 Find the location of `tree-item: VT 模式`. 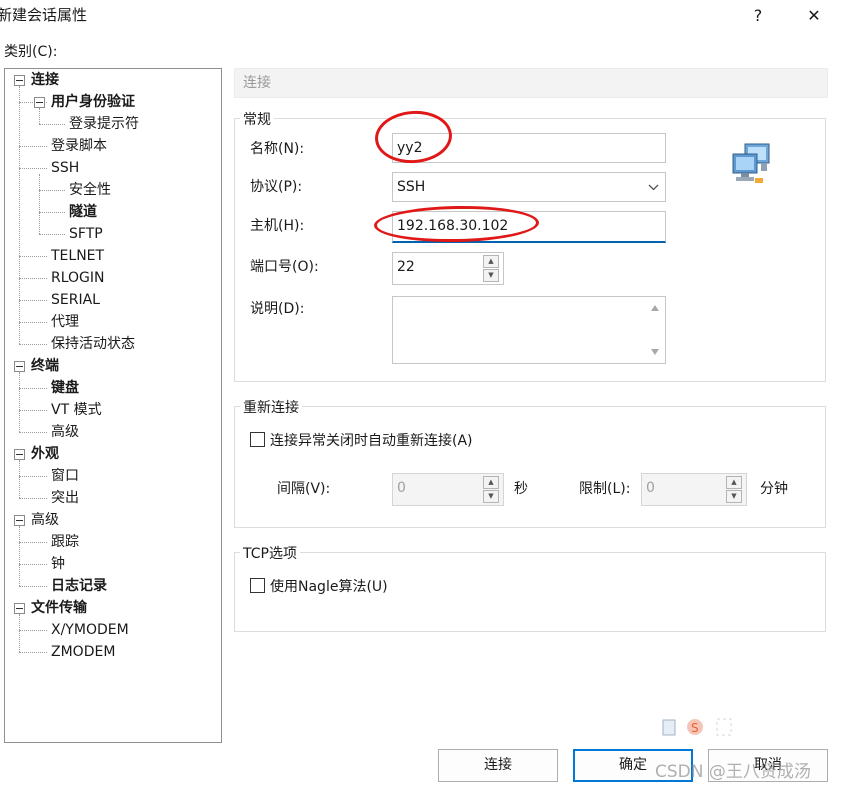

tree-item: VT 模式 is located at coordinates (76, 410).